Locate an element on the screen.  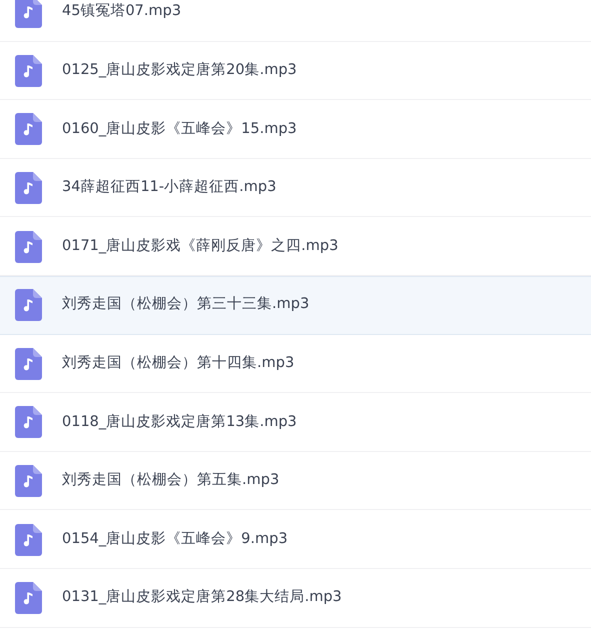
file-name: 刘秀走国（松棚会）第十四集.mp3 is located at coordinates (178, 363).